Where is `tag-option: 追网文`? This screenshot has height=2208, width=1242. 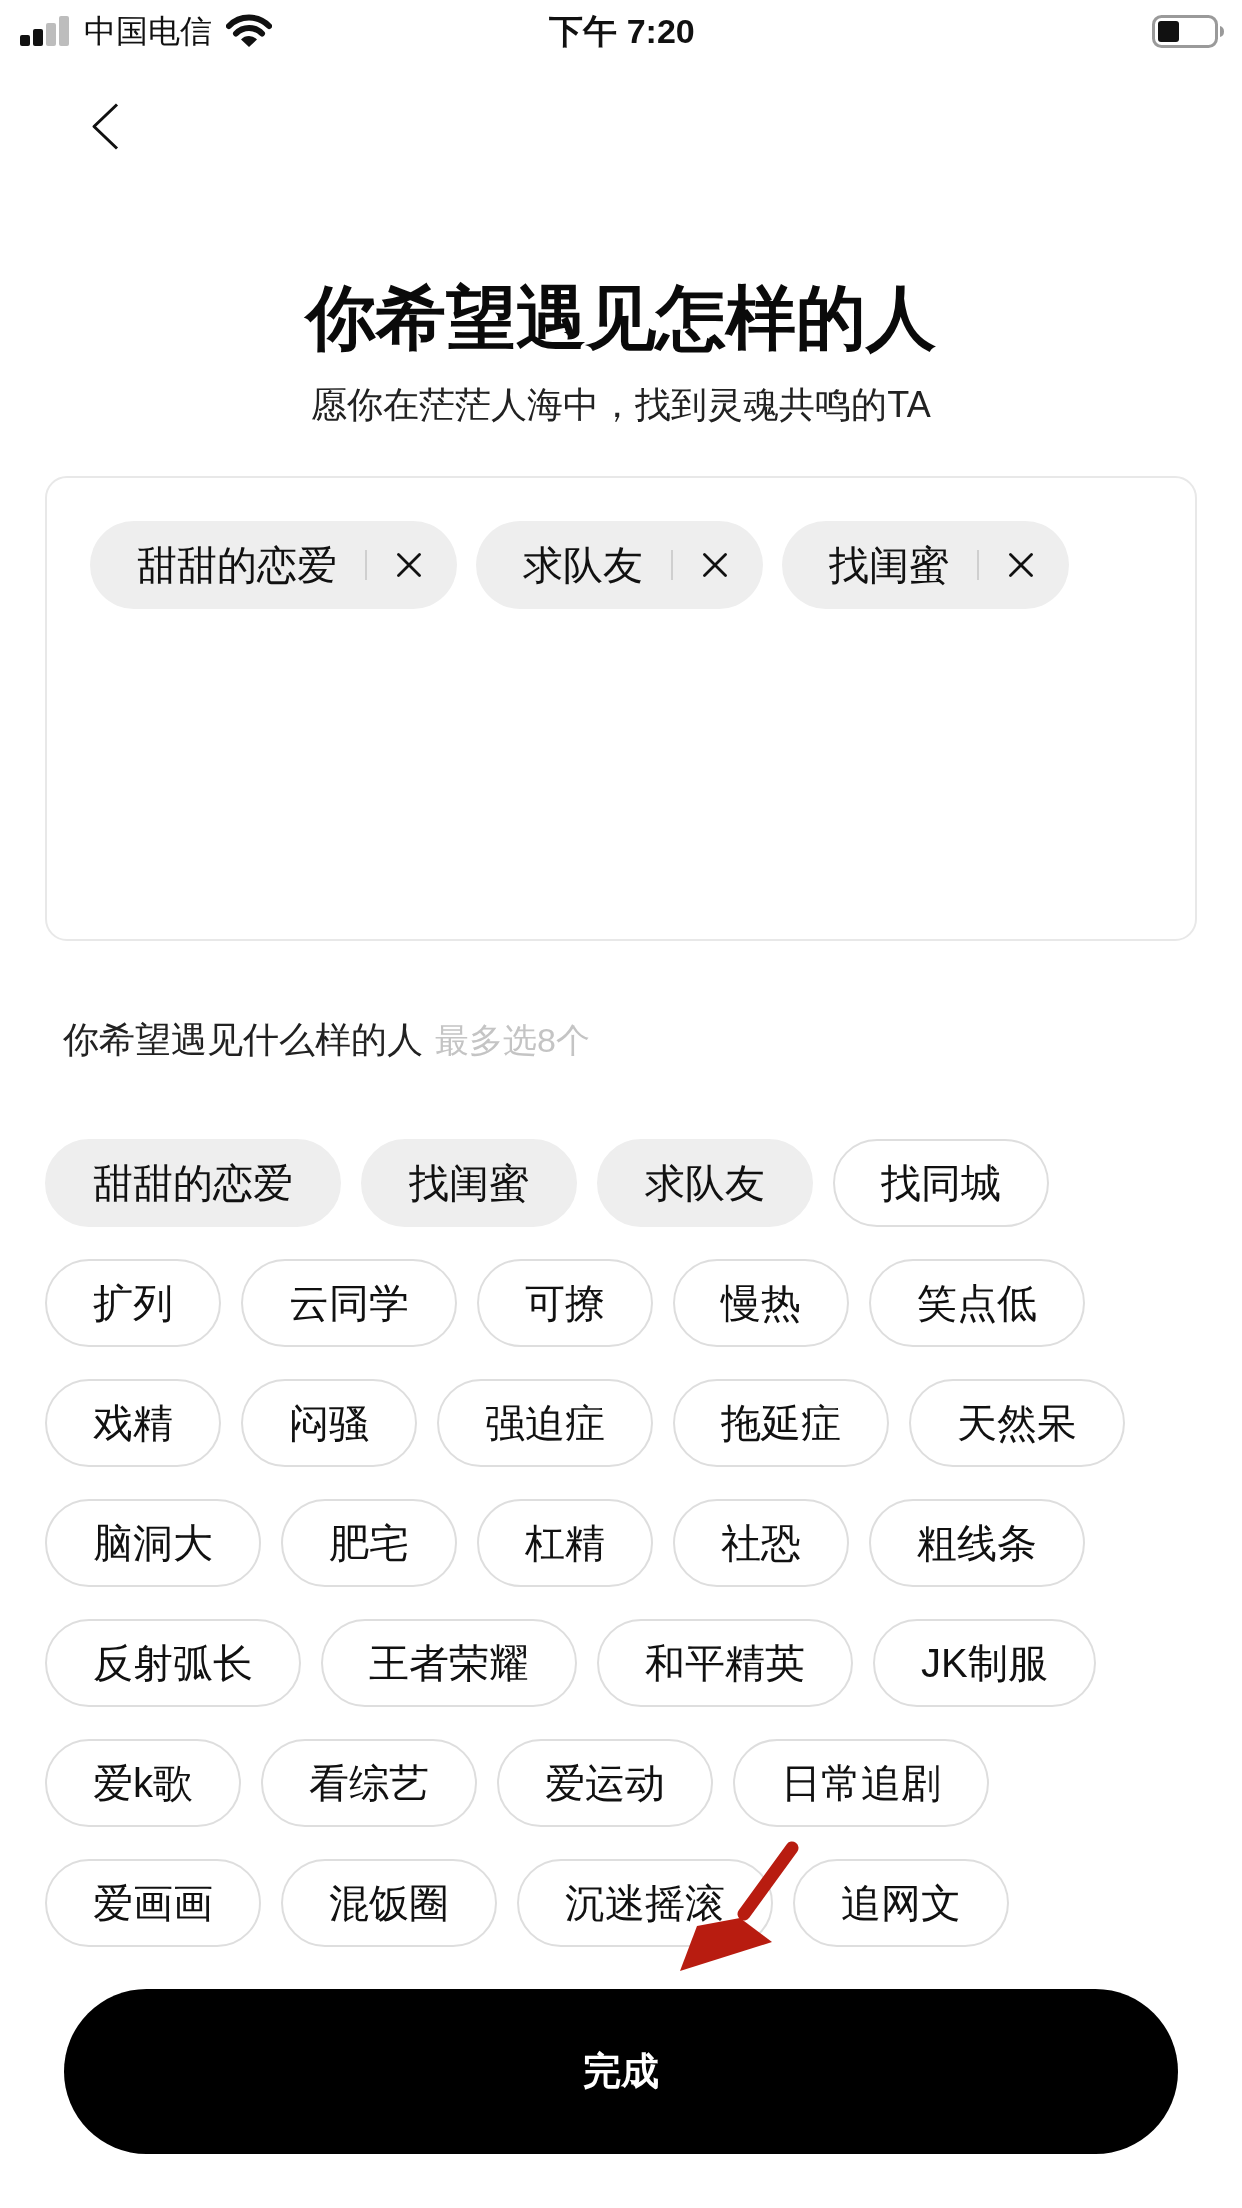 tag-option: 追网文 is located at coordinates (901, 1903).